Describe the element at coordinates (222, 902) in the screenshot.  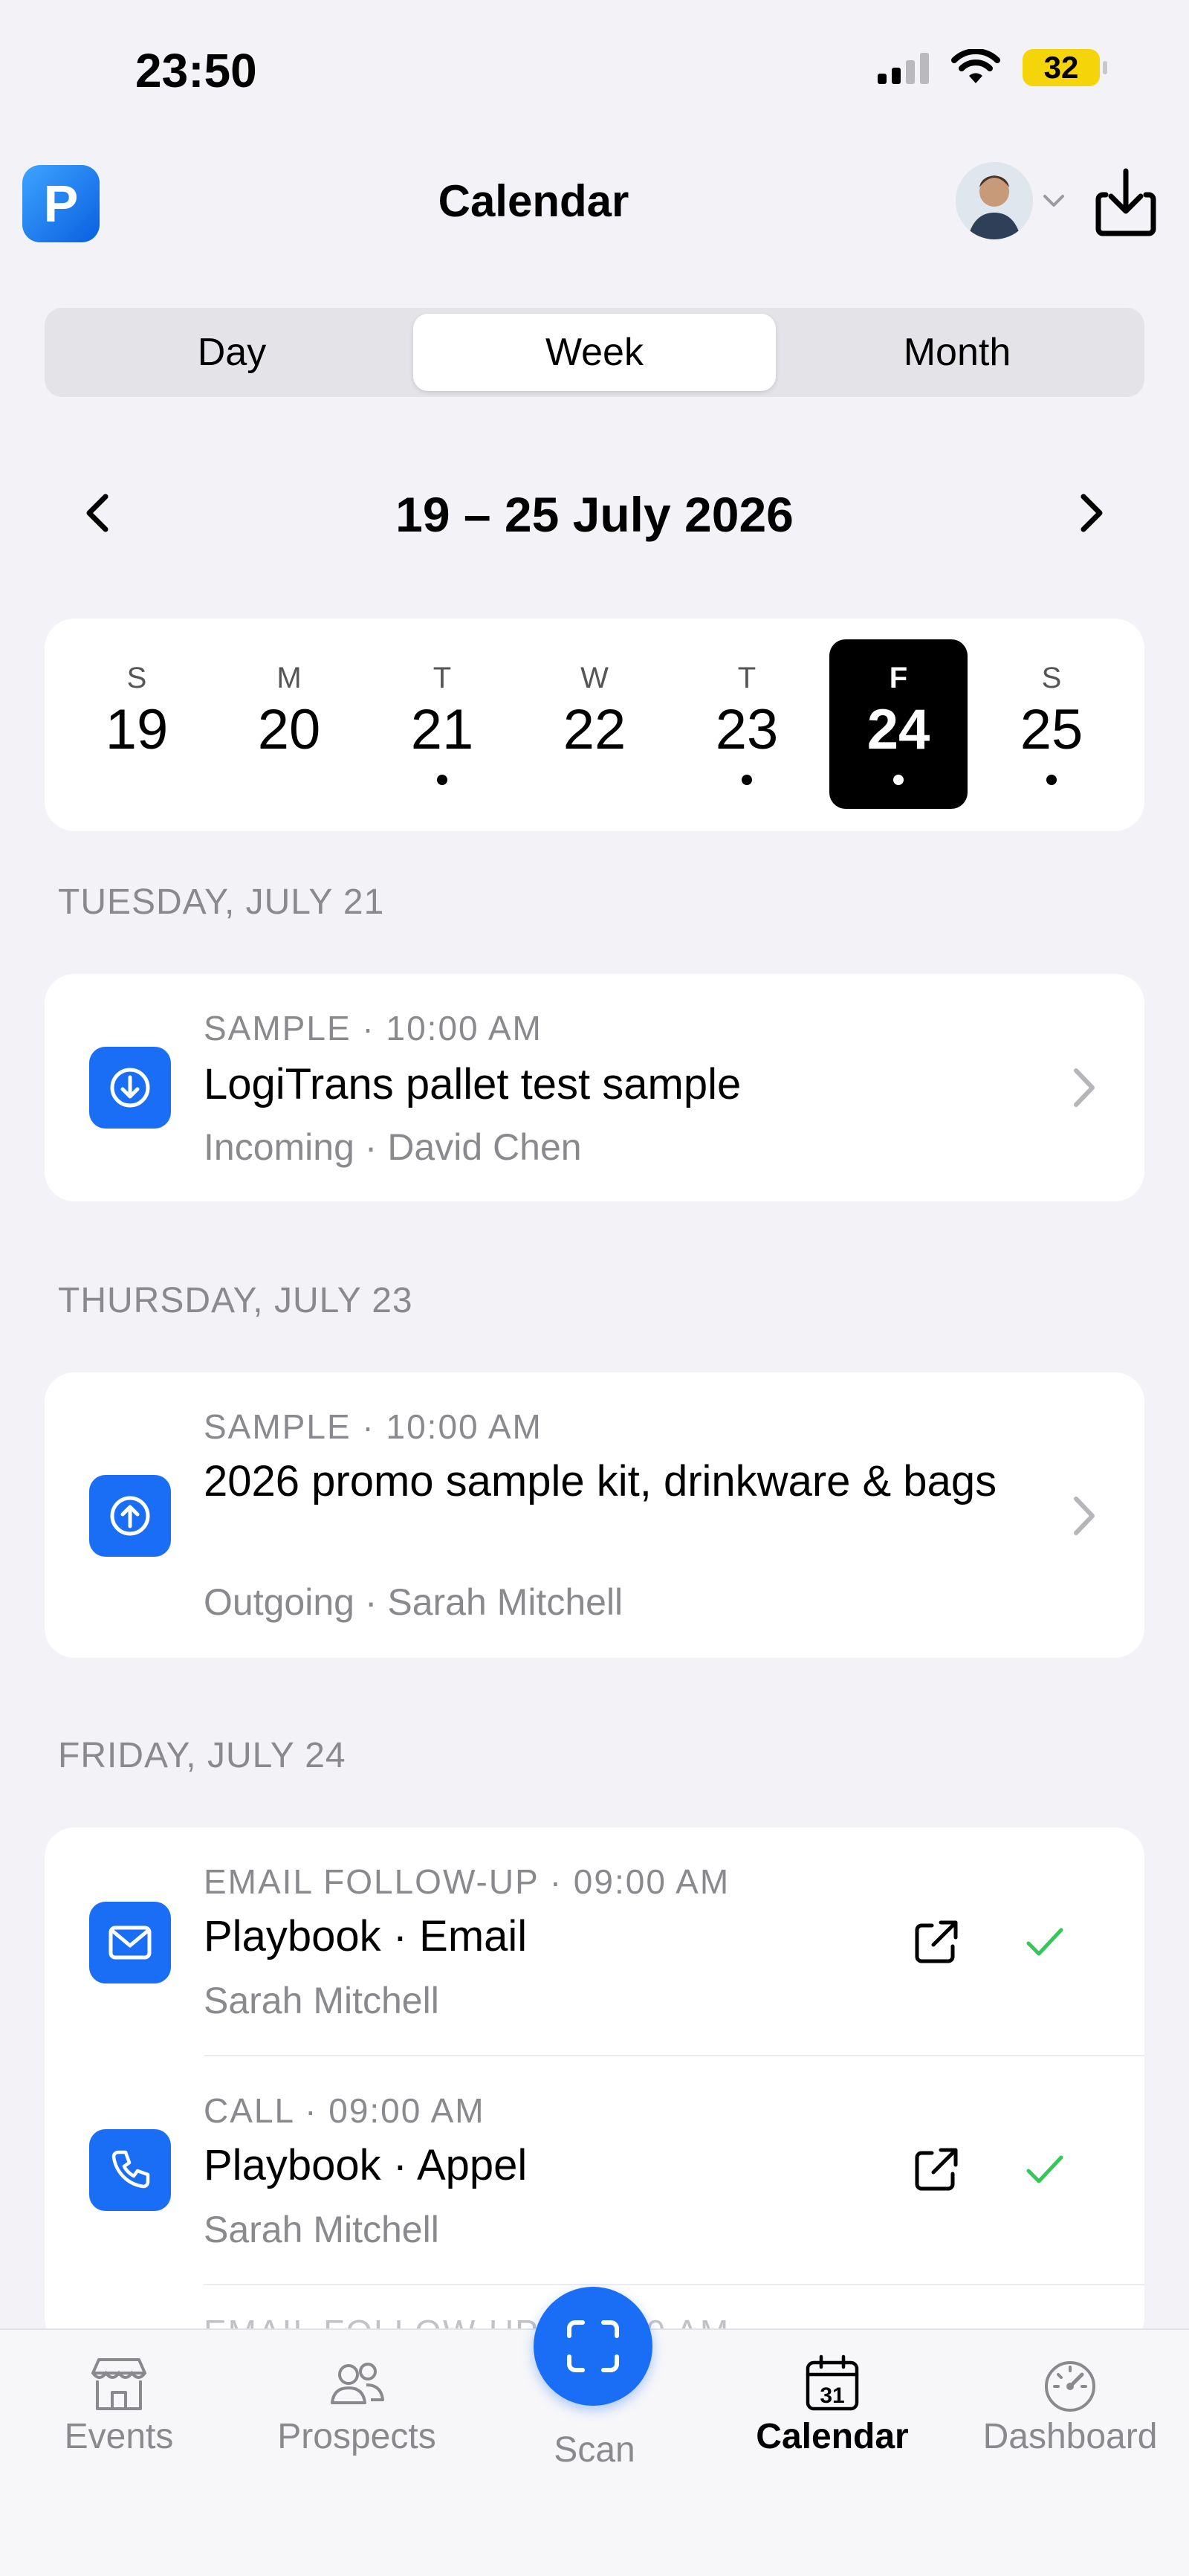
I see `section-header: TUESDAY, JULY 21` at that location.